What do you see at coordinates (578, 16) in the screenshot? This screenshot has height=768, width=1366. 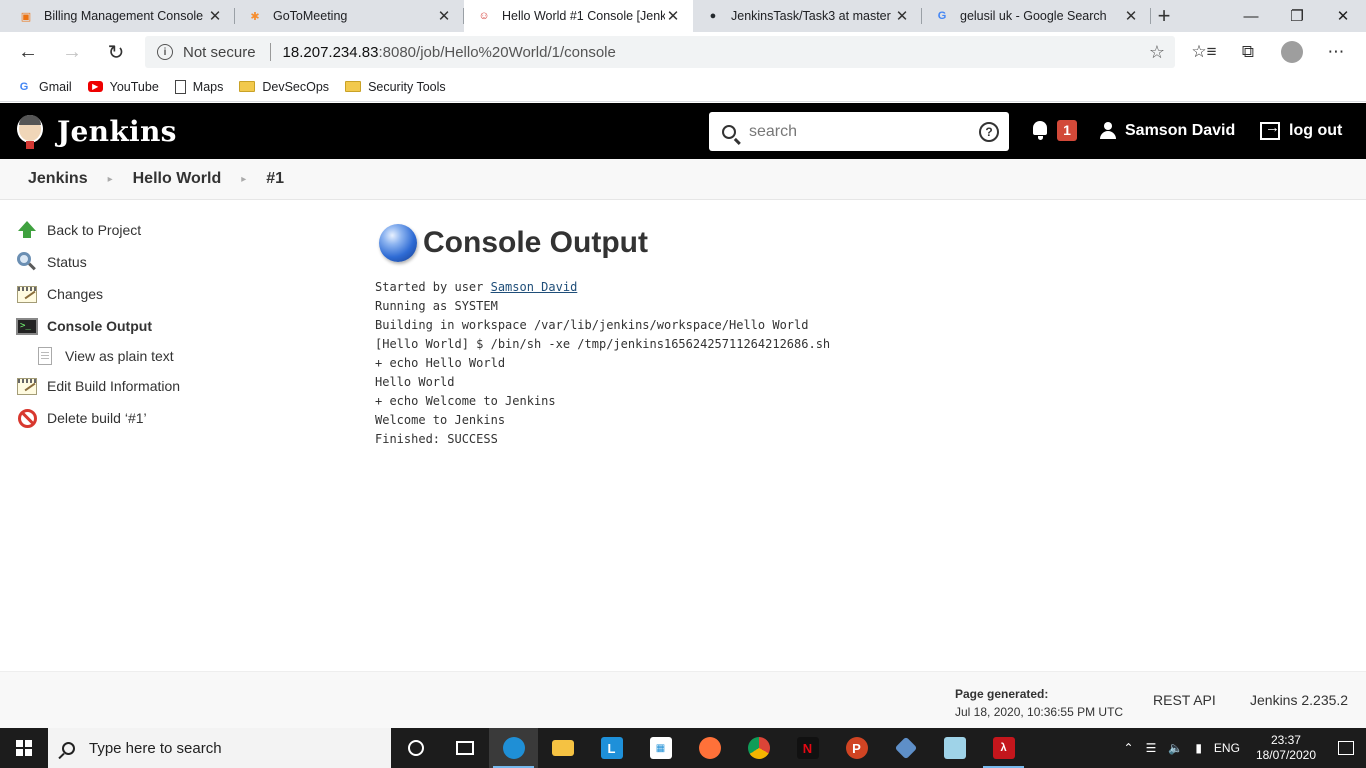 I see `browser-tab: ☺ Hello World #1 Console [Jenkins]✕` at bounding box center [578, 16].